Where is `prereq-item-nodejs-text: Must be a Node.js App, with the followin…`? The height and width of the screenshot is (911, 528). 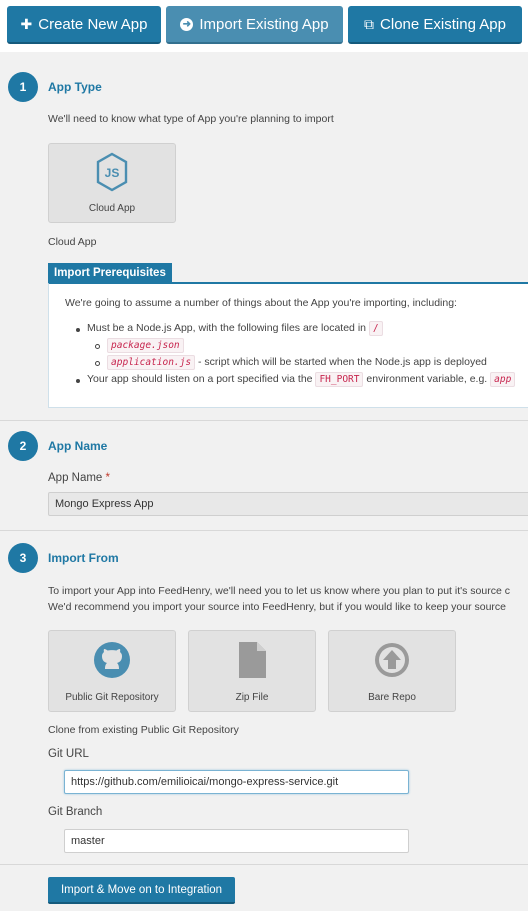 prereq-item-nodejs-text: Must be a Node.js App, with the followin… is located at coordinates (226, 328).